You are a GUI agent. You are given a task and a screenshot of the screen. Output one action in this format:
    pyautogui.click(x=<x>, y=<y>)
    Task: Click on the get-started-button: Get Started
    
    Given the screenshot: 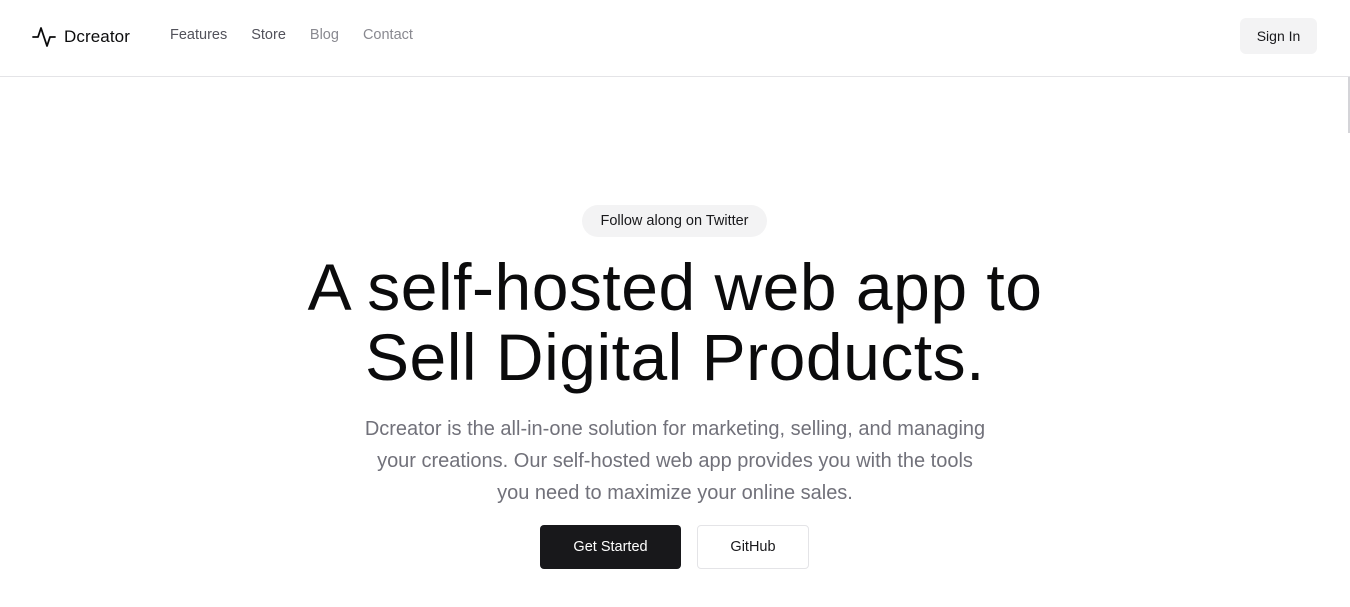 What is the action you would take?
    pyautogui.click(x=610, y=547)
    